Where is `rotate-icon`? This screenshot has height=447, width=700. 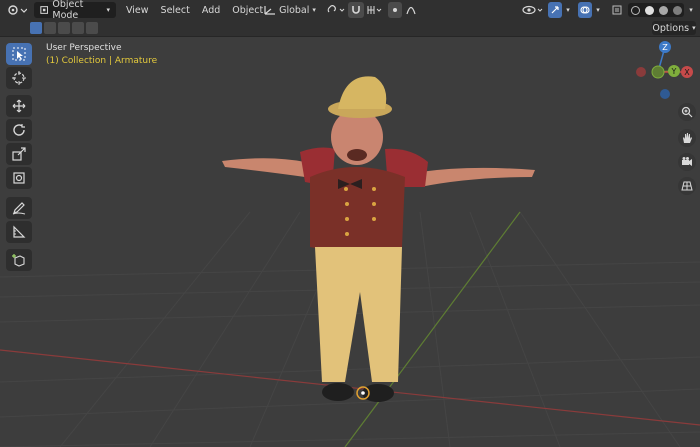 rotate-icon is located at coordinates (19, 130).